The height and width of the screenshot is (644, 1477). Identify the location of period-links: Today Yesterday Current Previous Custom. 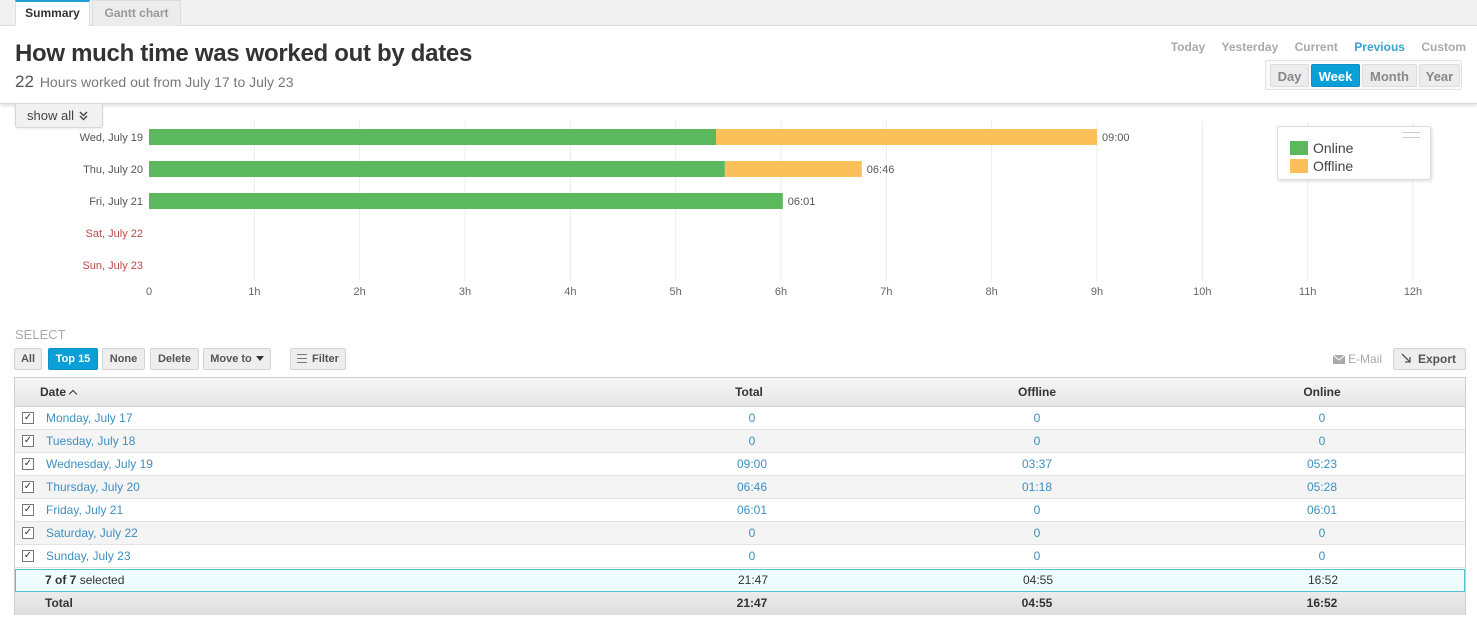
(1312, 47).